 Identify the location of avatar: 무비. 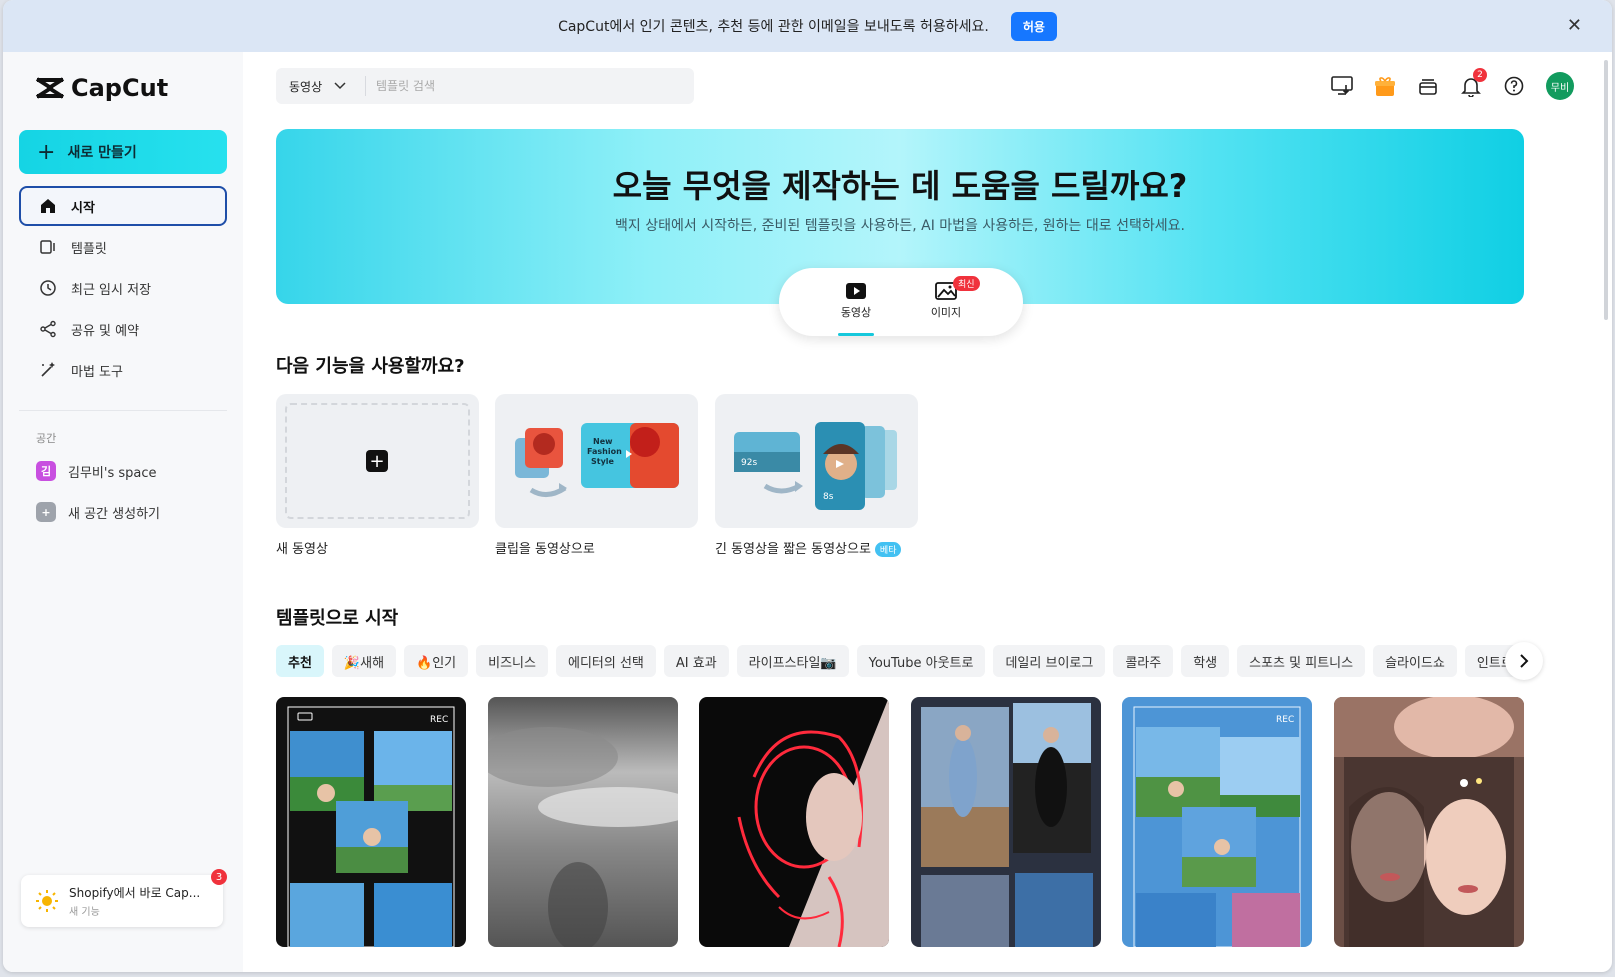
(1560, 86).